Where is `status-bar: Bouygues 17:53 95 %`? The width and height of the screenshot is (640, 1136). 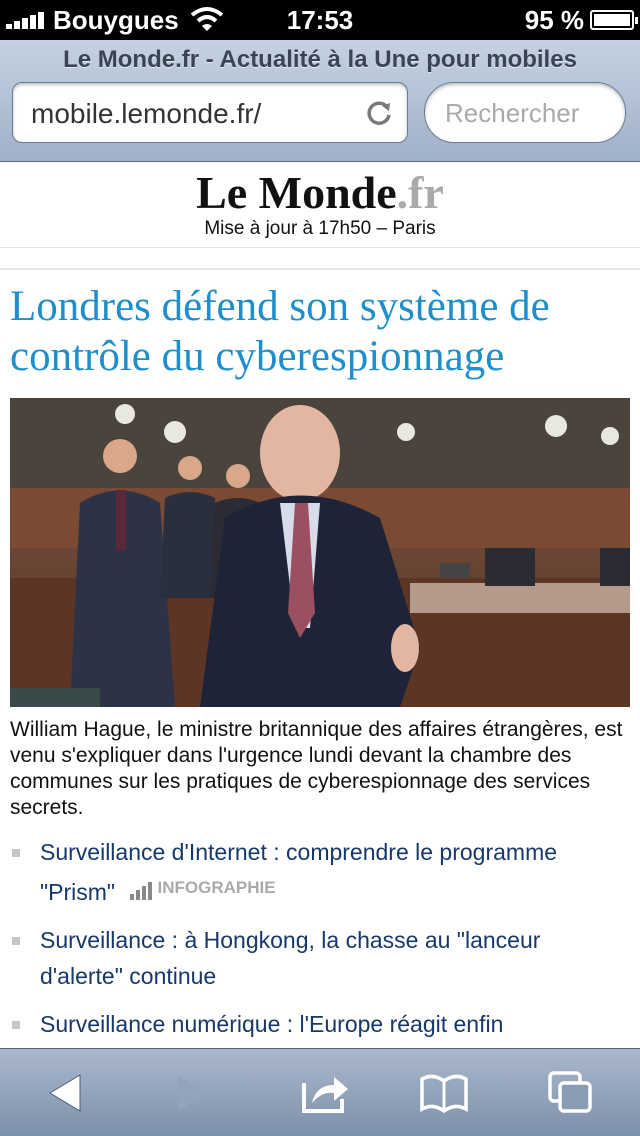 status-bar: Bouygues 17:53 95 % is located at coordinates (320, 20).